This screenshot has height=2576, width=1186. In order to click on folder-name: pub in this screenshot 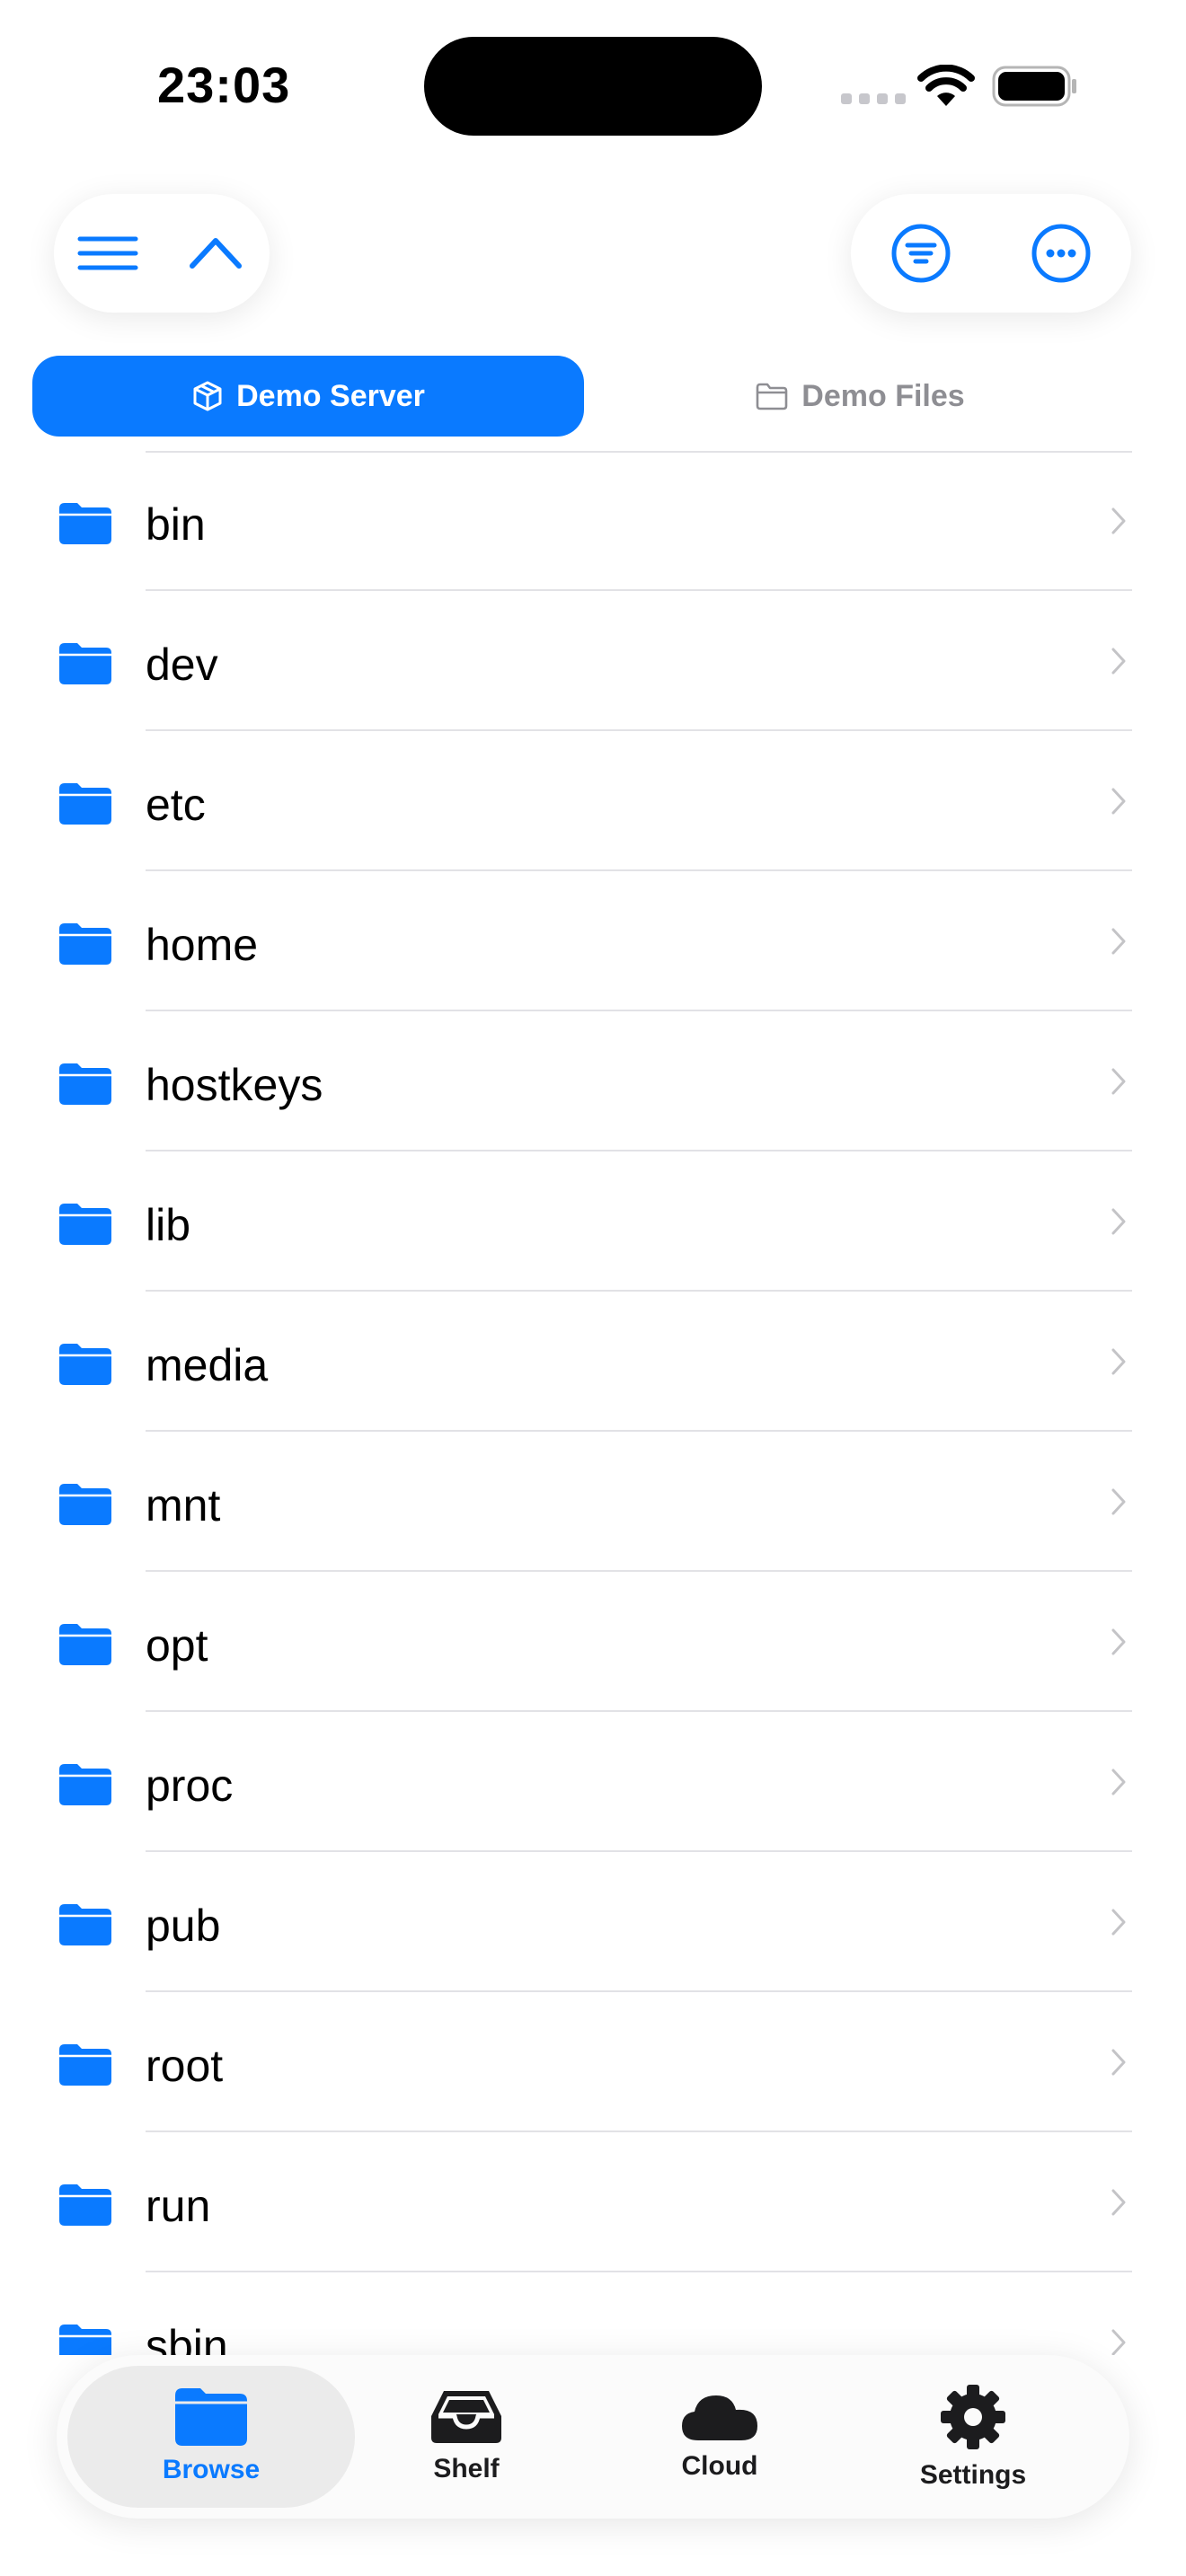, I will do `click(183, 1926)`.